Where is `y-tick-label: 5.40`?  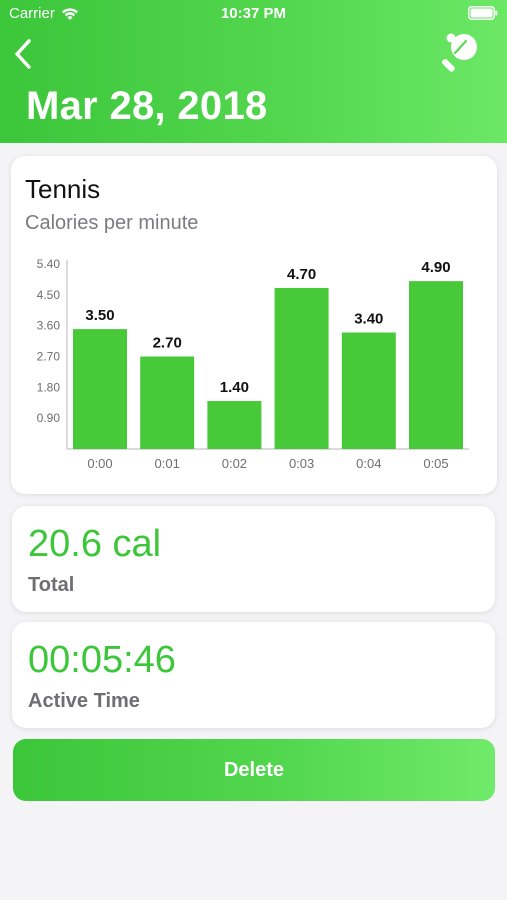
y-tick-label: 5.40 is located at coordinates (49, 264).